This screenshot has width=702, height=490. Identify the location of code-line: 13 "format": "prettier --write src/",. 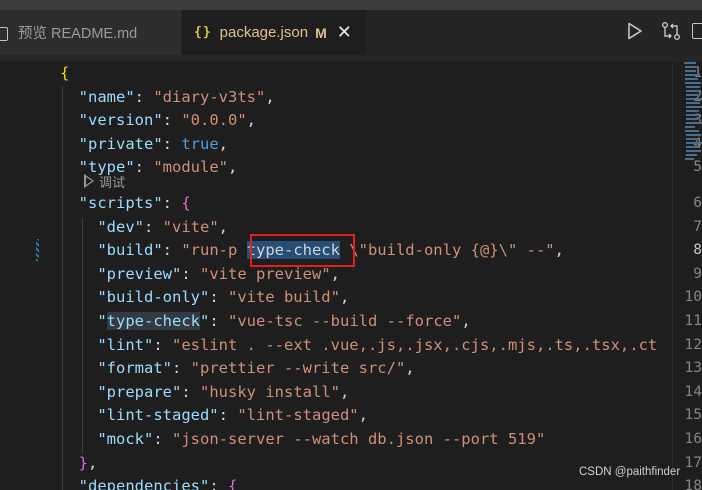
(351, 369).